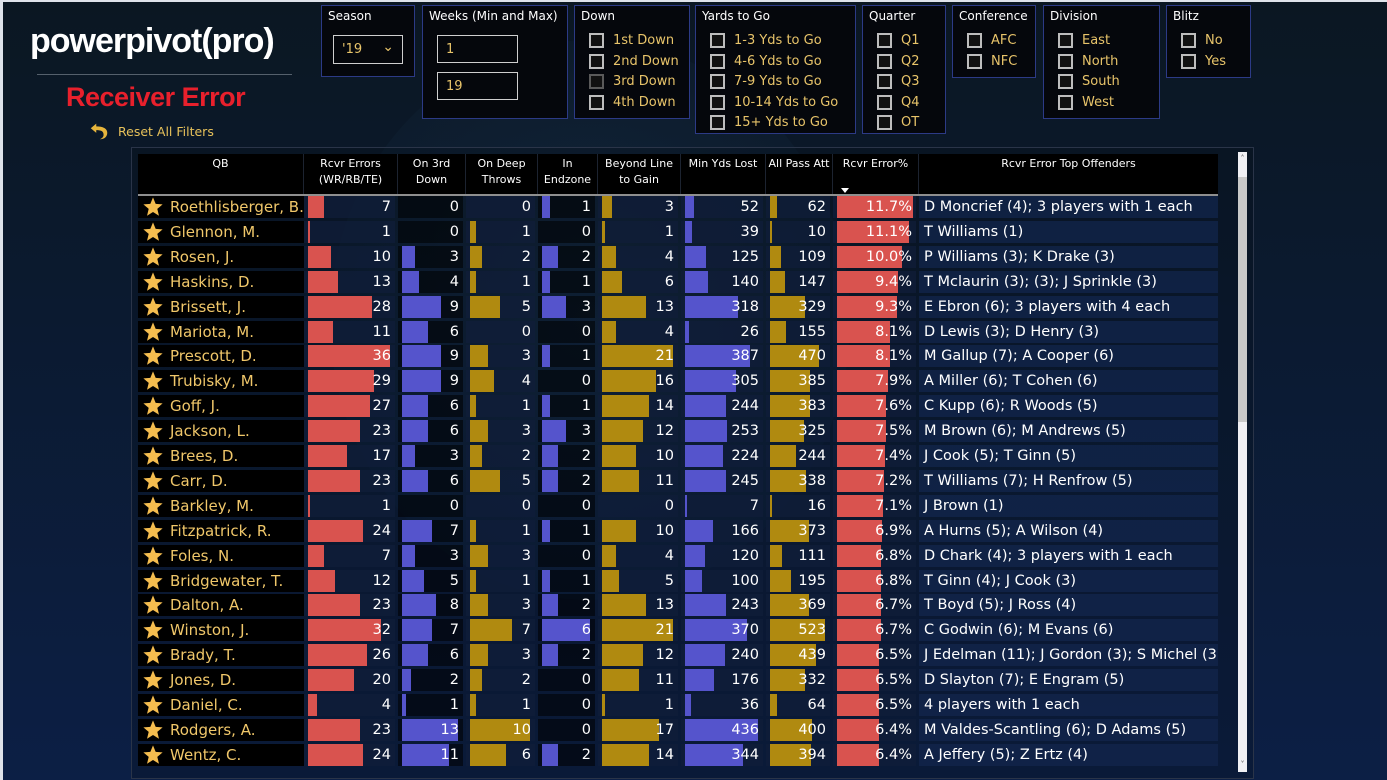  Describe the element at coordinates (1242, 299) in the screenshot. I see `scrollbar-thumb` at that location.